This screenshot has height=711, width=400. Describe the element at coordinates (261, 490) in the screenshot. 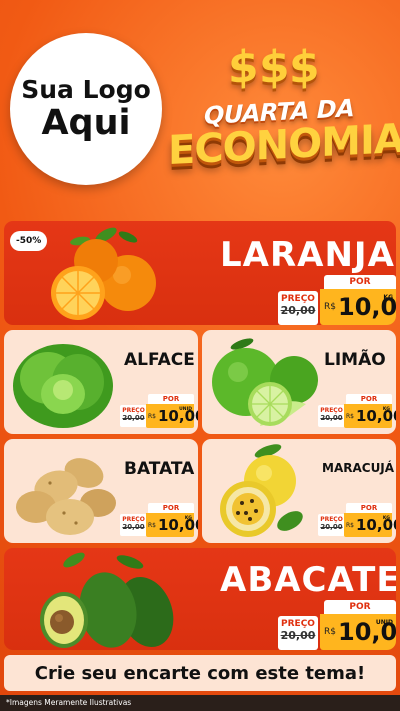

I see `passion-fruit-icon` at that location.